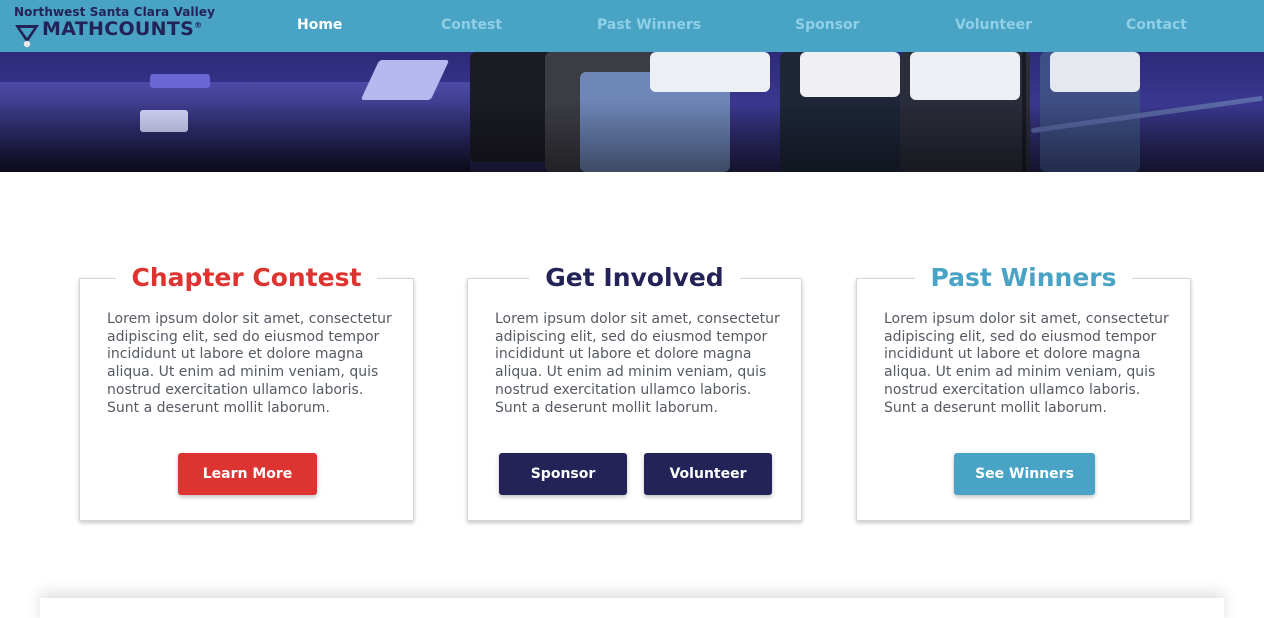  I want to click on mathcounts-shield-icon, so click(27, 36).